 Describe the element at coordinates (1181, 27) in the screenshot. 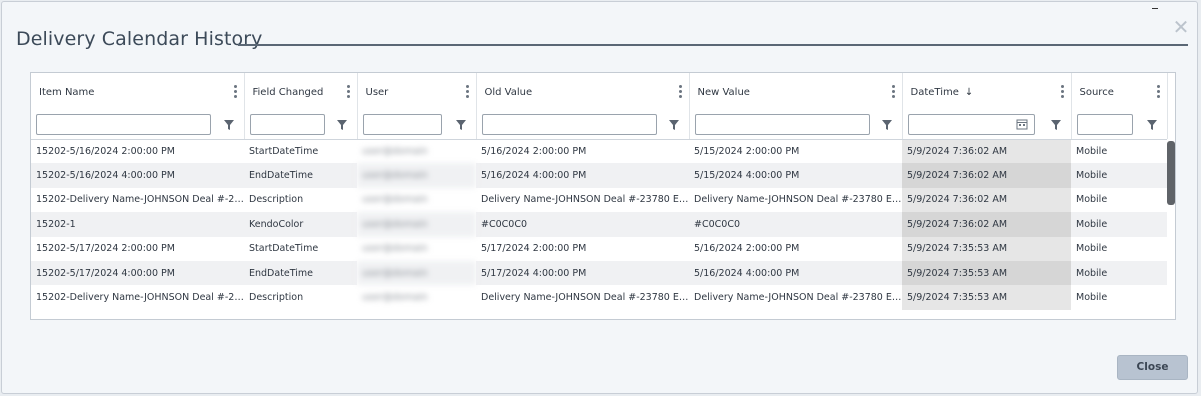

I see `close-icon: ✕` at that location.